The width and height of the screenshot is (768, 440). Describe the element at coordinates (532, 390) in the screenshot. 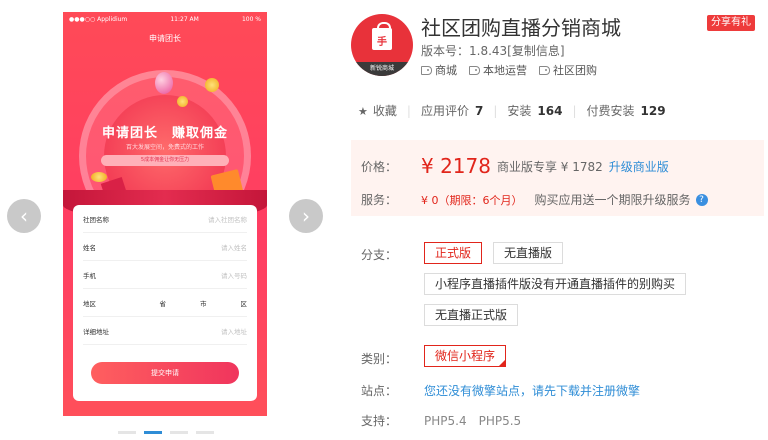

I see `site-register-link: 您还没有微擎站点，请先下载并注册微擎` at that location.